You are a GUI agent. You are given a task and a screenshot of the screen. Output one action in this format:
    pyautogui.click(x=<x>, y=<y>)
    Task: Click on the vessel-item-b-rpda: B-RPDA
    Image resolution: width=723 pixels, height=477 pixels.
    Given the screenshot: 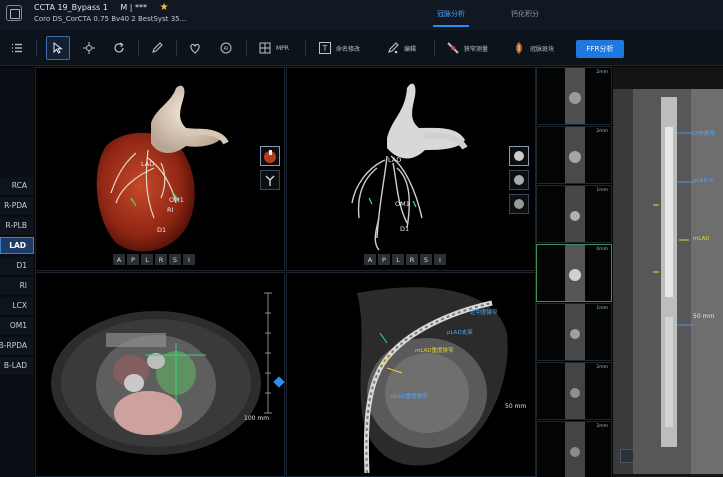 What is the action you would take?
    pyautogui.click(x=17, y=345)
    